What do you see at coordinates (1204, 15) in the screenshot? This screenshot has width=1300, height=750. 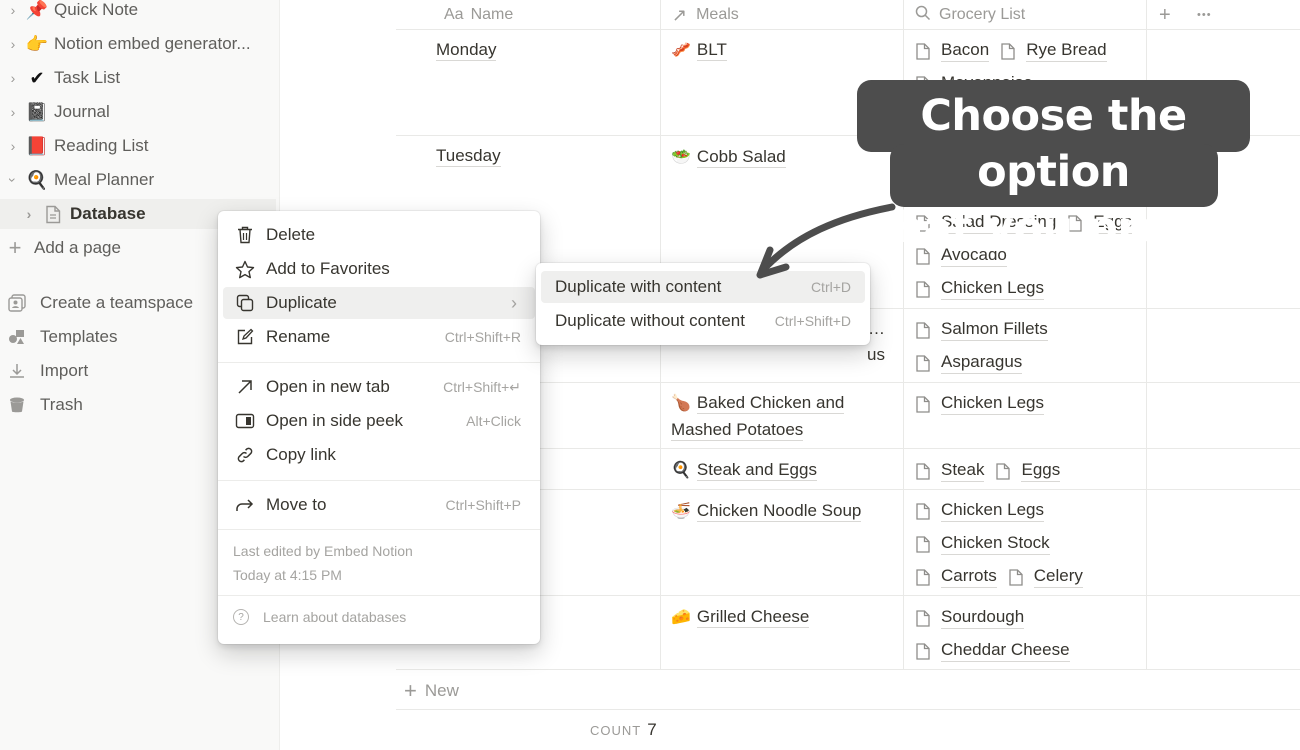 I see `more-options-button: •••` at bounding box center [1204, 15].